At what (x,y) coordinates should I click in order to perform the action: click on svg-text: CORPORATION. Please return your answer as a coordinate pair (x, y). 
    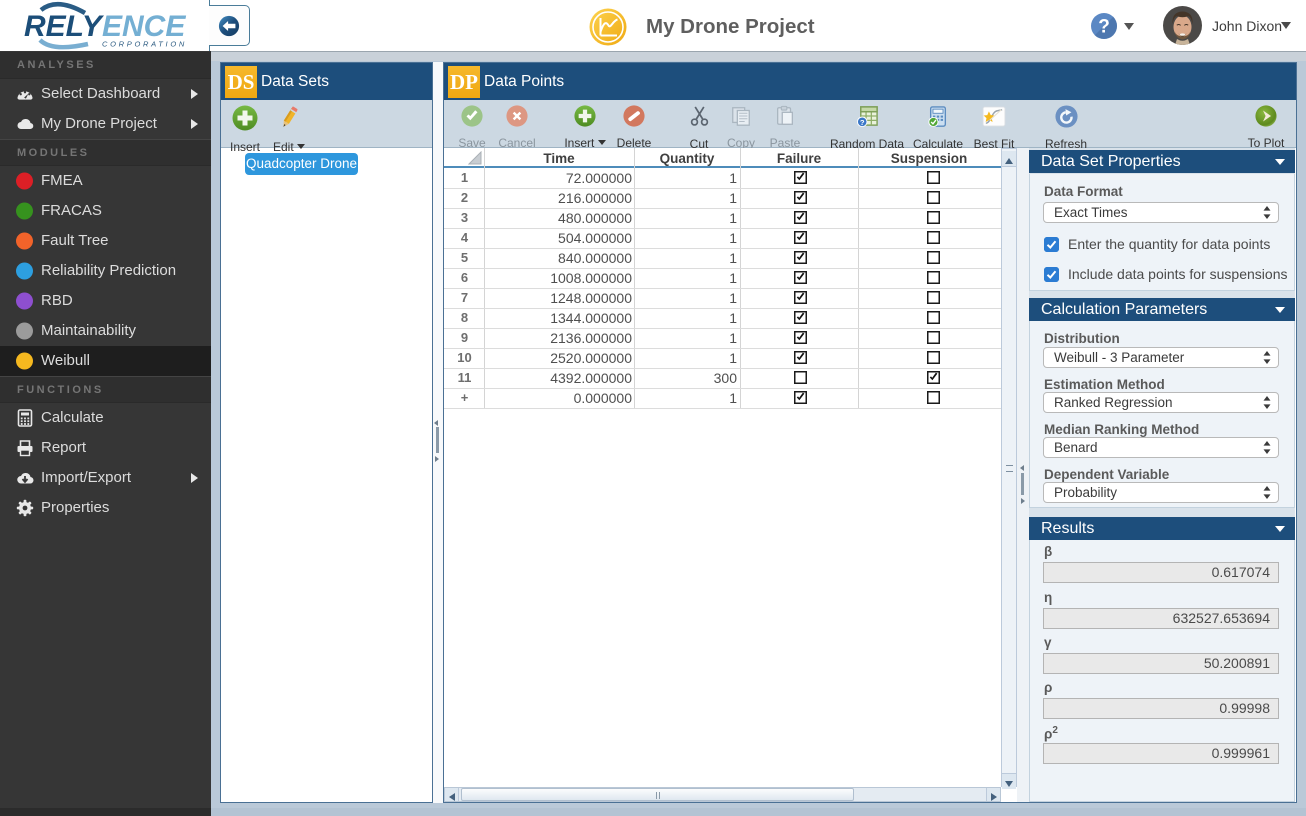
    Looking at the image, I should click on (144, 44).